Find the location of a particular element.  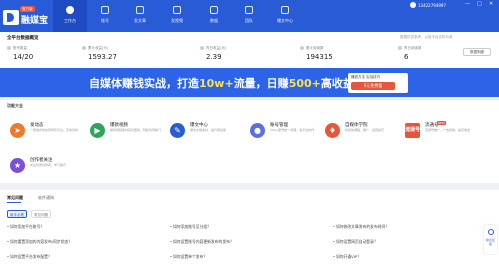

question-text: 如何修改文章发布的发布时间？ is located at coordinates (363, 226).